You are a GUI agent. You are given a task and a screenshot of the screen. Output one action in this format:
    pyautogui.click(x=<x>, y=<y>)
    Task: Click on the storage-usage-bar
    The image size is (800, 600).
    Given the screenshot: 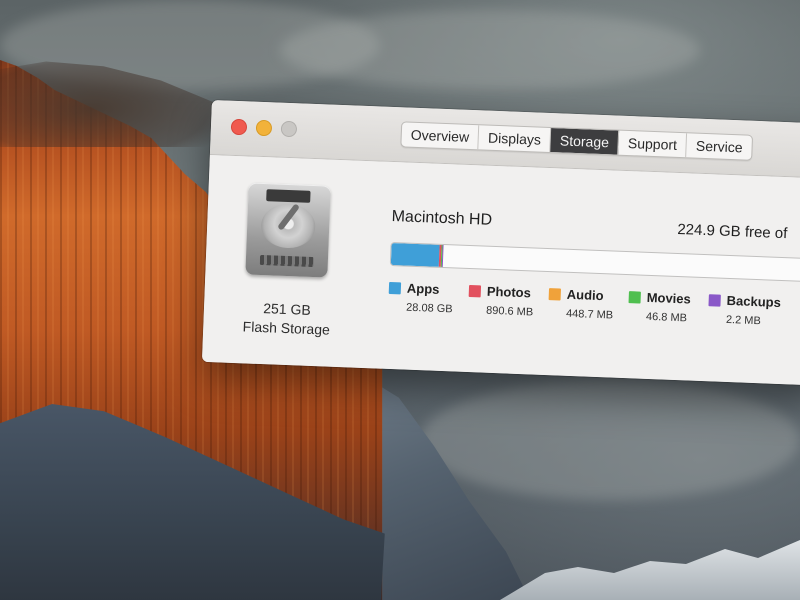 What is the action you would take?
    pyautogui.click(x=594, y=262)
    